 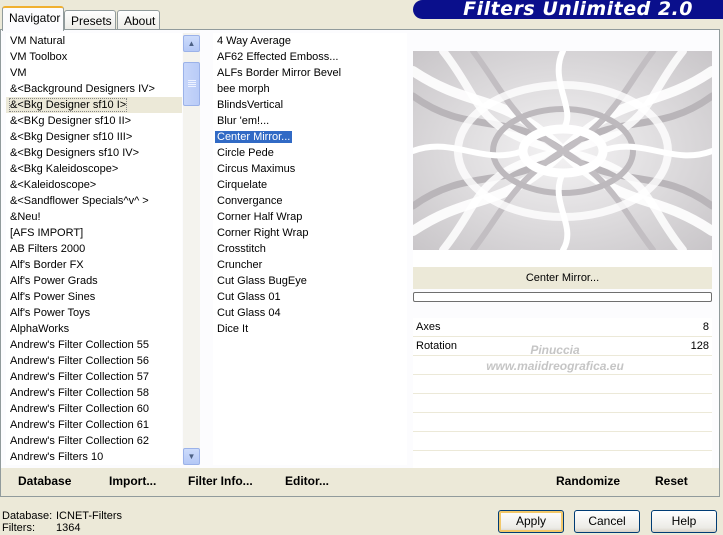 I want to click on param-value: 128, so click(x=699, y=346).